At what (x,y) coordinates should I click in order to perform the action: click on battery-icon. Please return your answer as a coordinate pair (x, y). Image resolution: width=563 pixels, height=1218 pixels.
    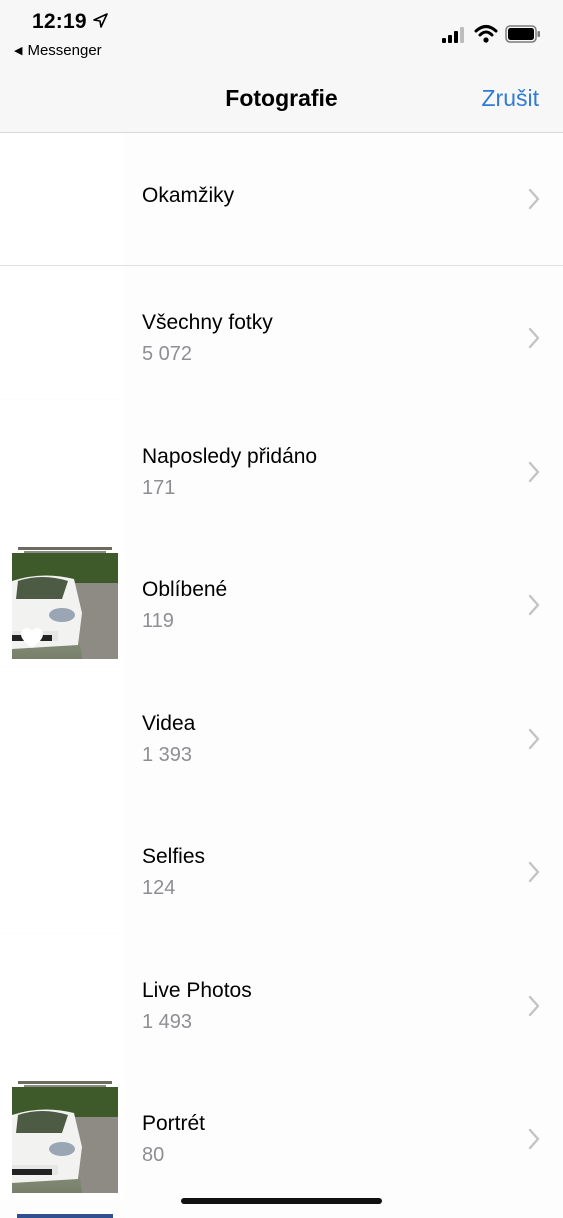
    Looking at the image, I should click on (522, 34).